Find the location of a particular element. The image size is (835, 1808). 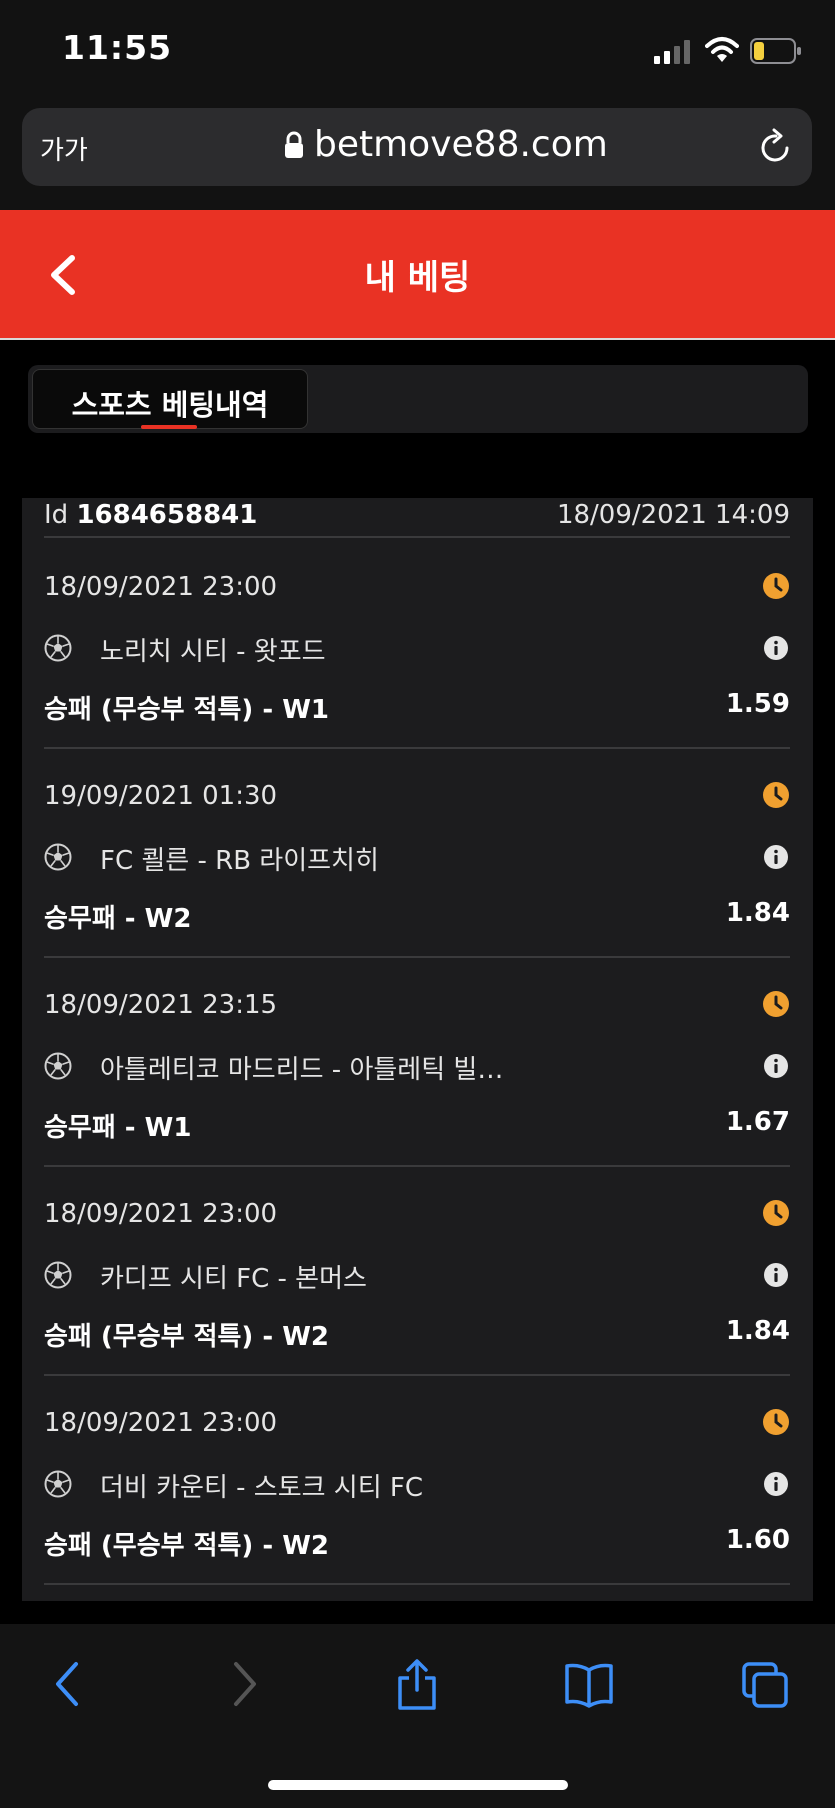

signal-icon is located at coordinates (672, 52).